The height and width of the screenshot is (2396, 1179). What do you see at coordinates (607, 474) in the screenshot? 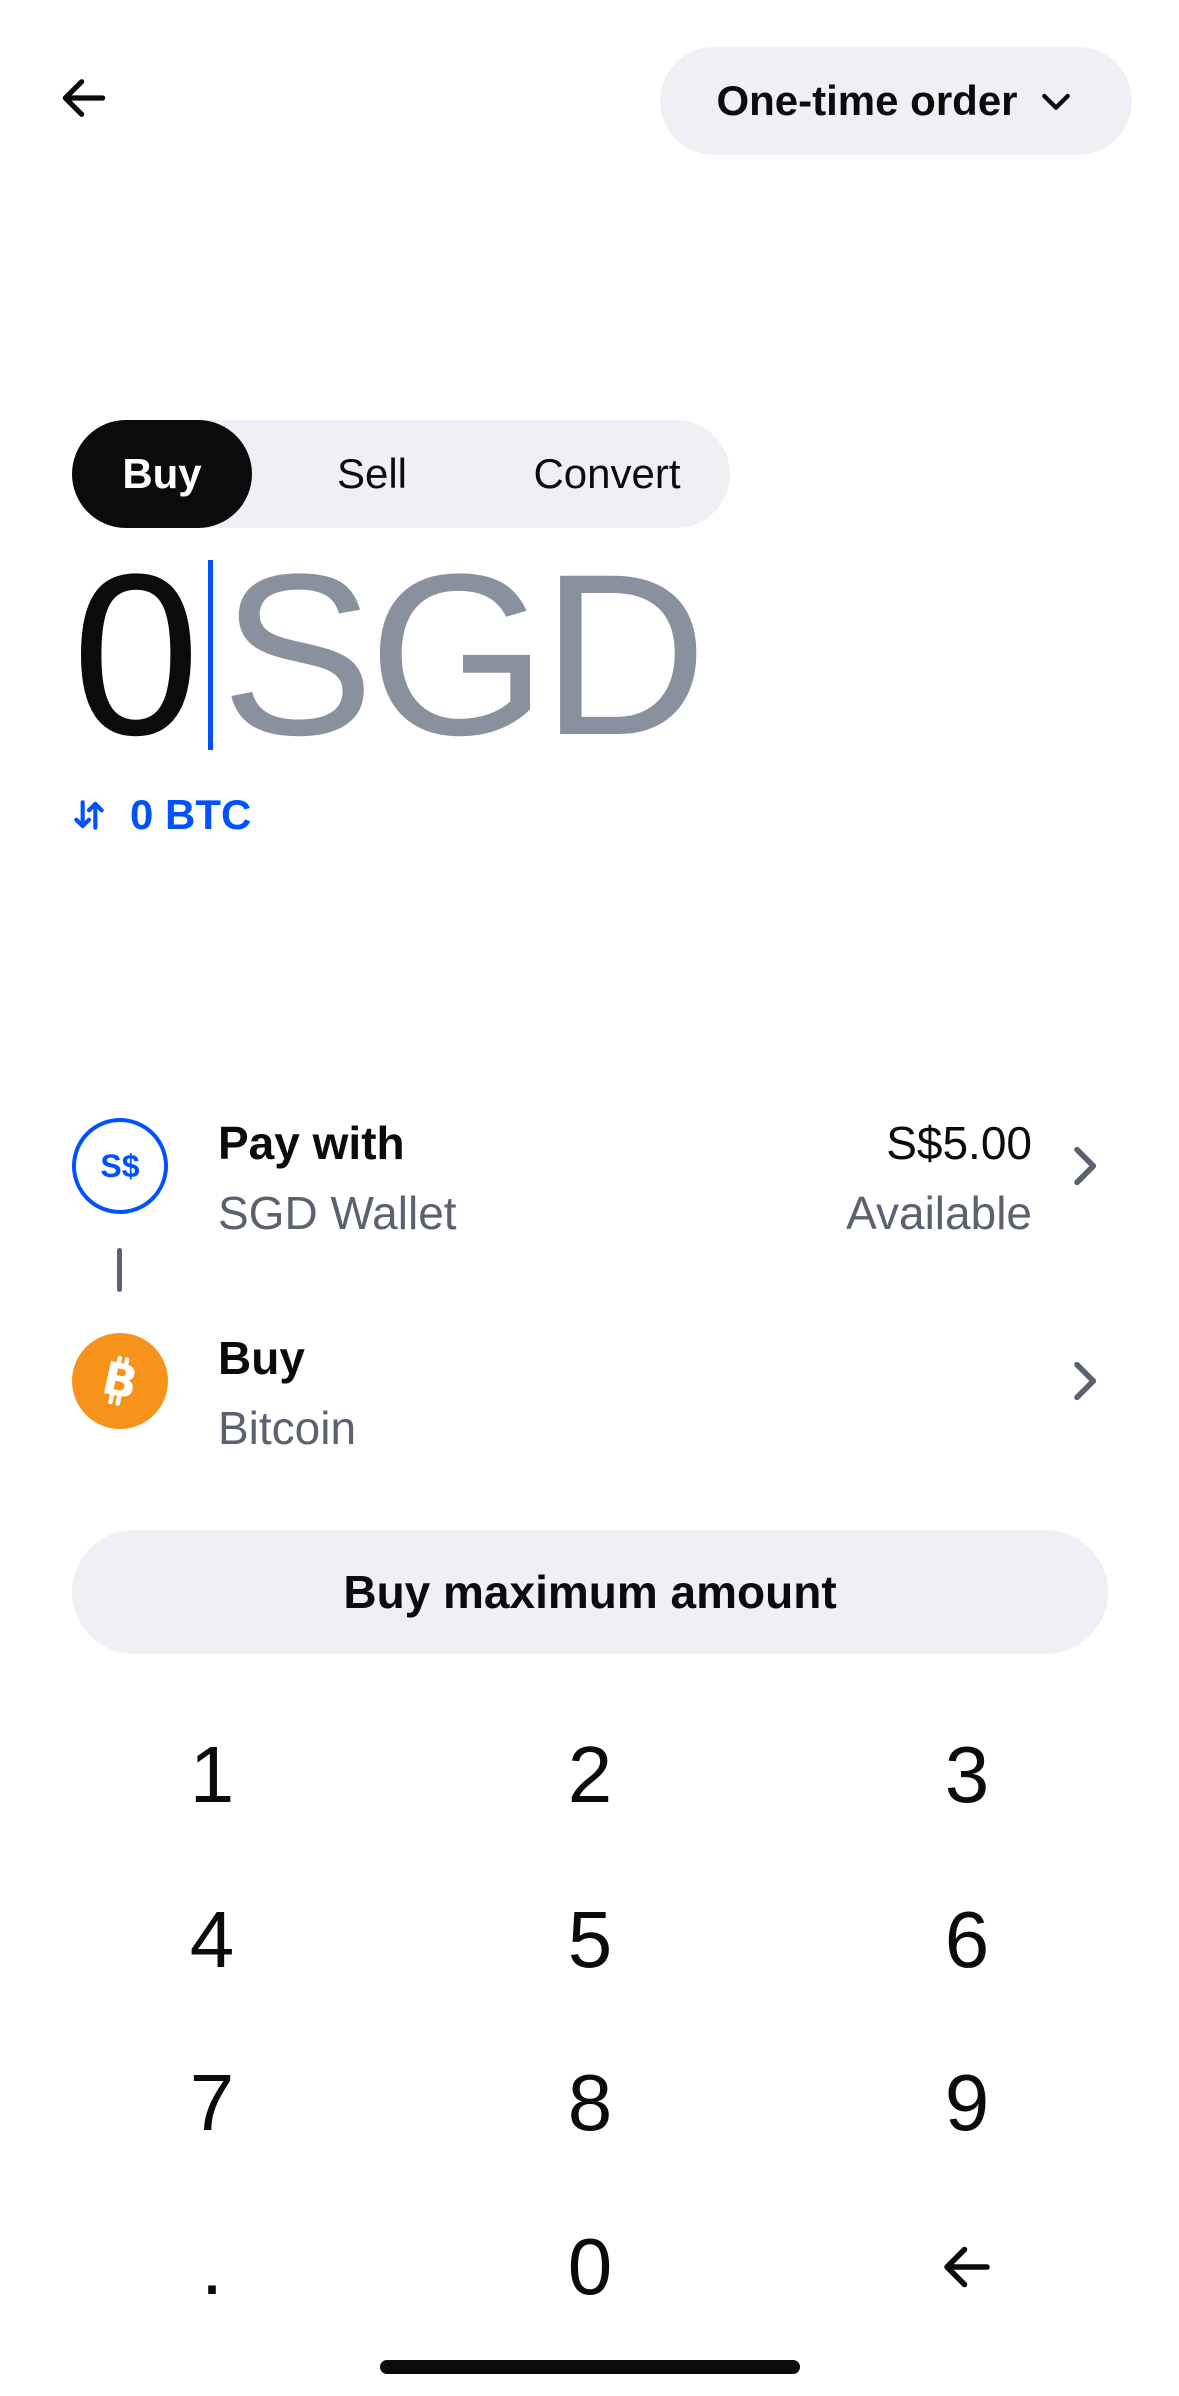
I see `tab-convert: Convert` at bounding box center [607, 474].